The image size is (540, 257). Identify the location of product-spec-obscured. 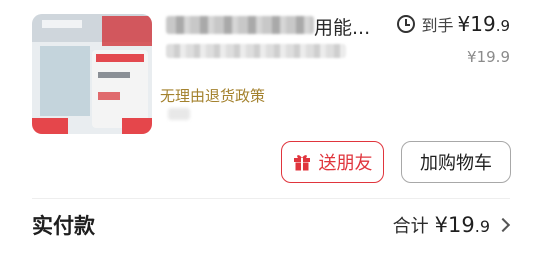
(256, 51).